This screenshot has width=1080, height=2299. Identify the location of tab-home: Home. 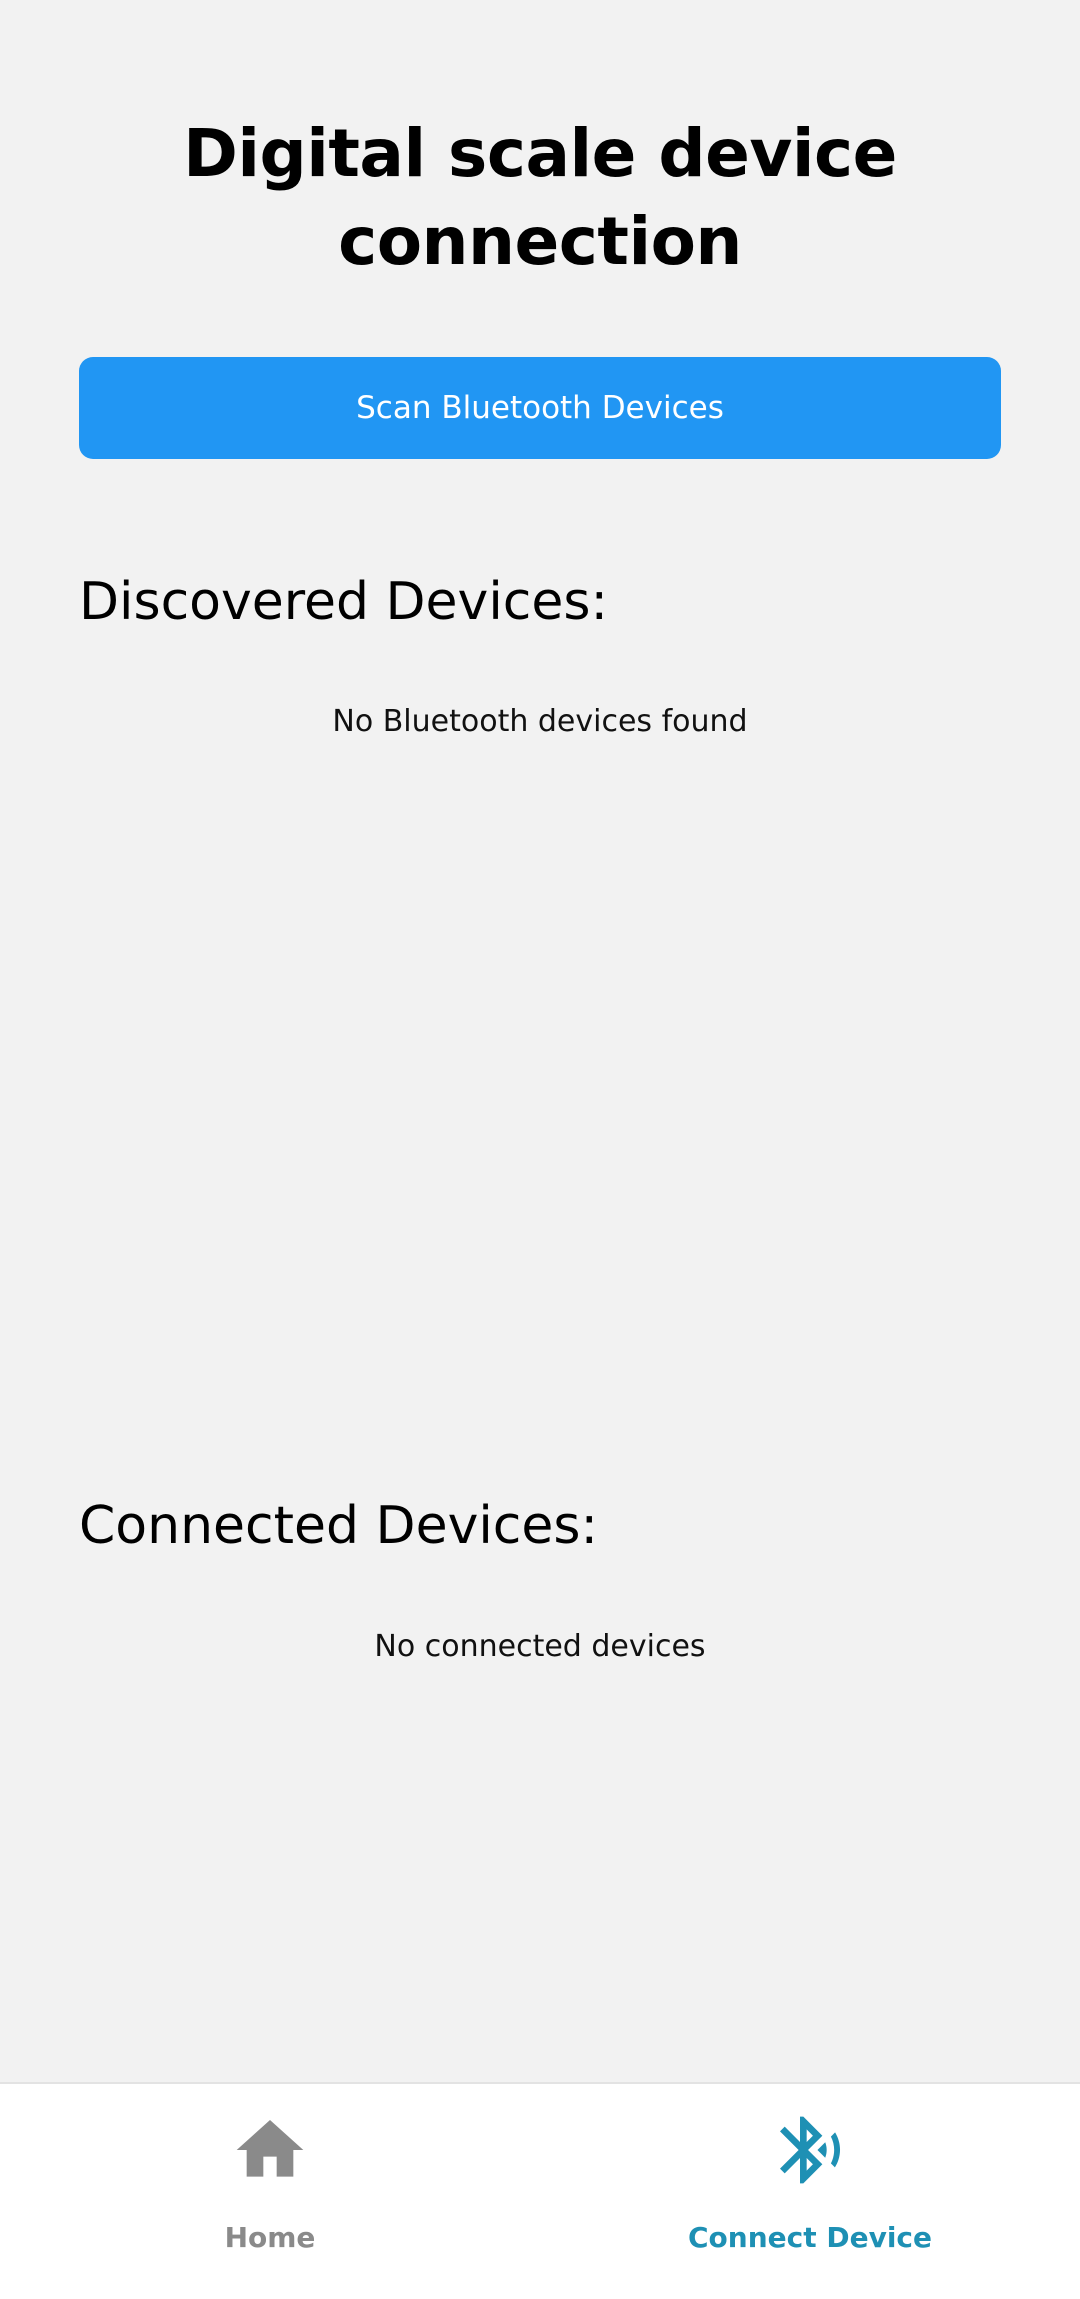
(270, 2191).